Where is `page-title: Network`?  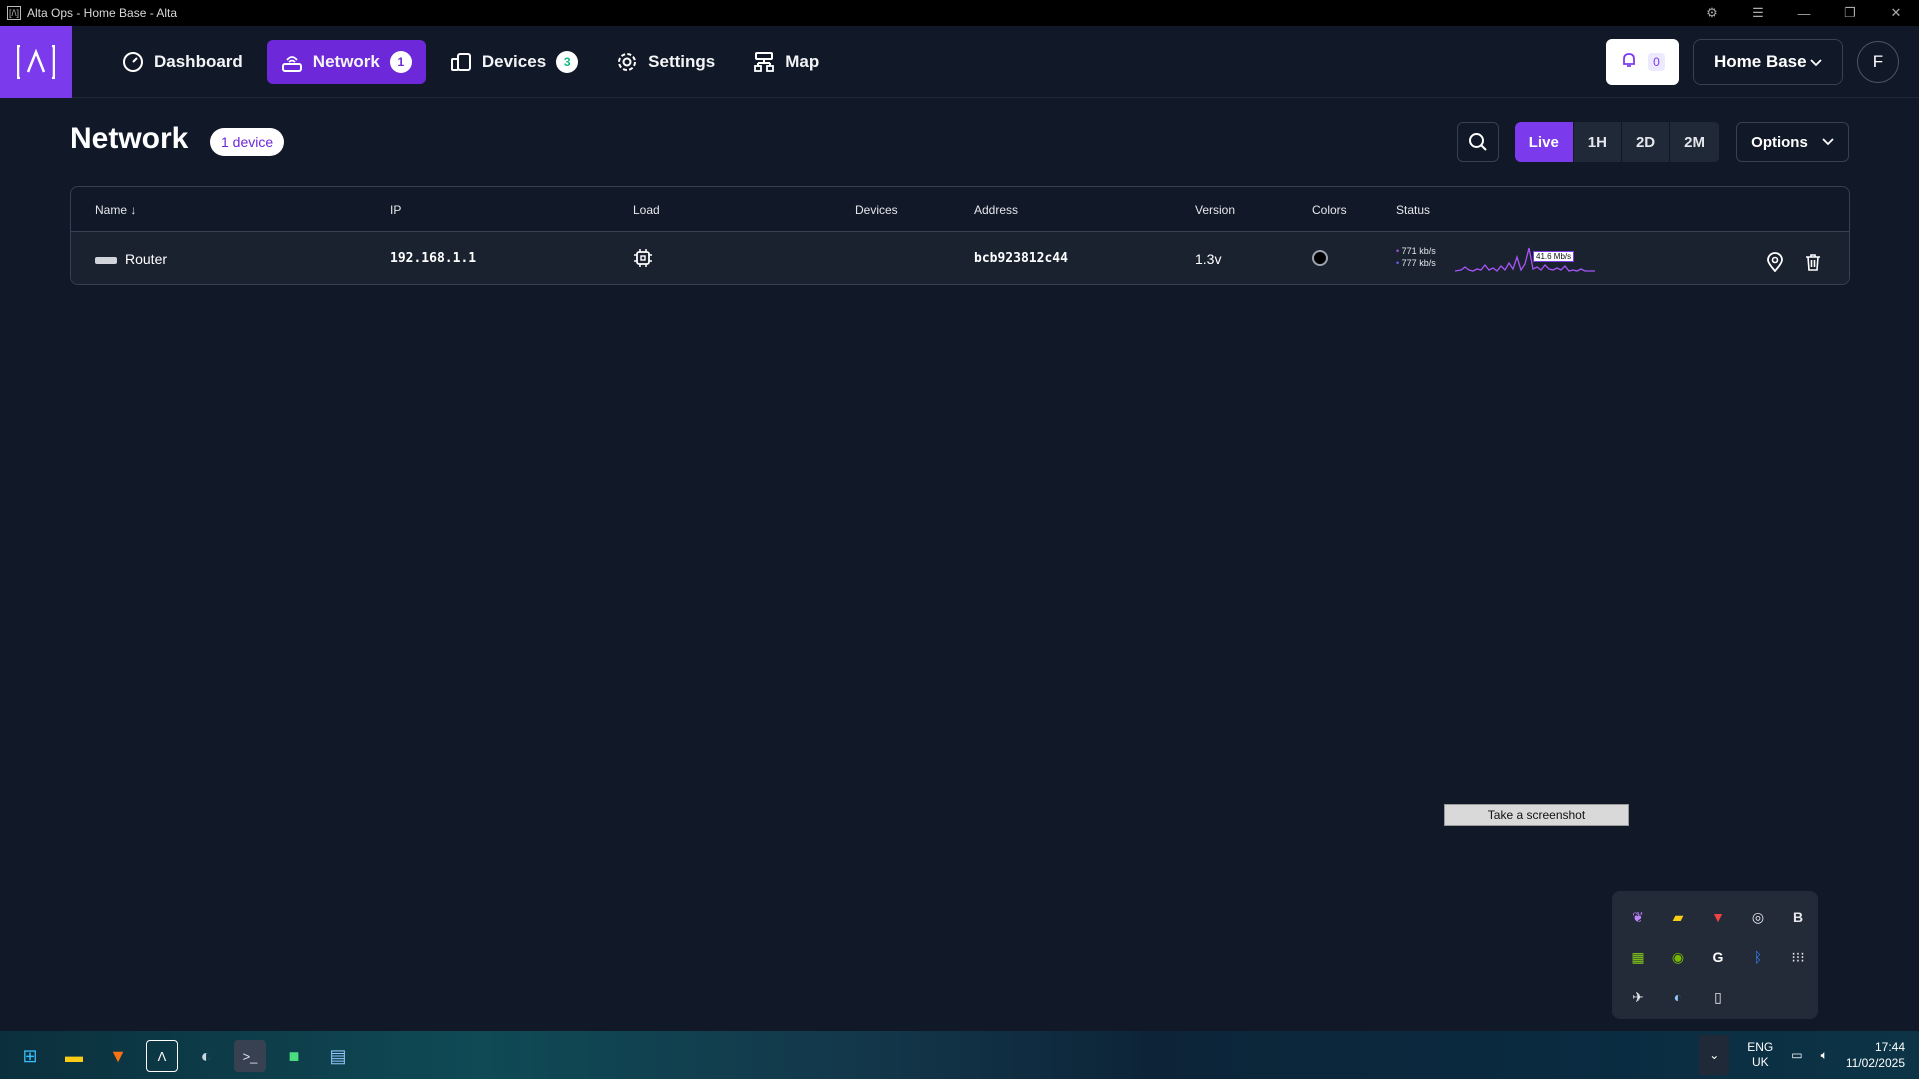 page-title: Network is located at coordinates (129, 138).